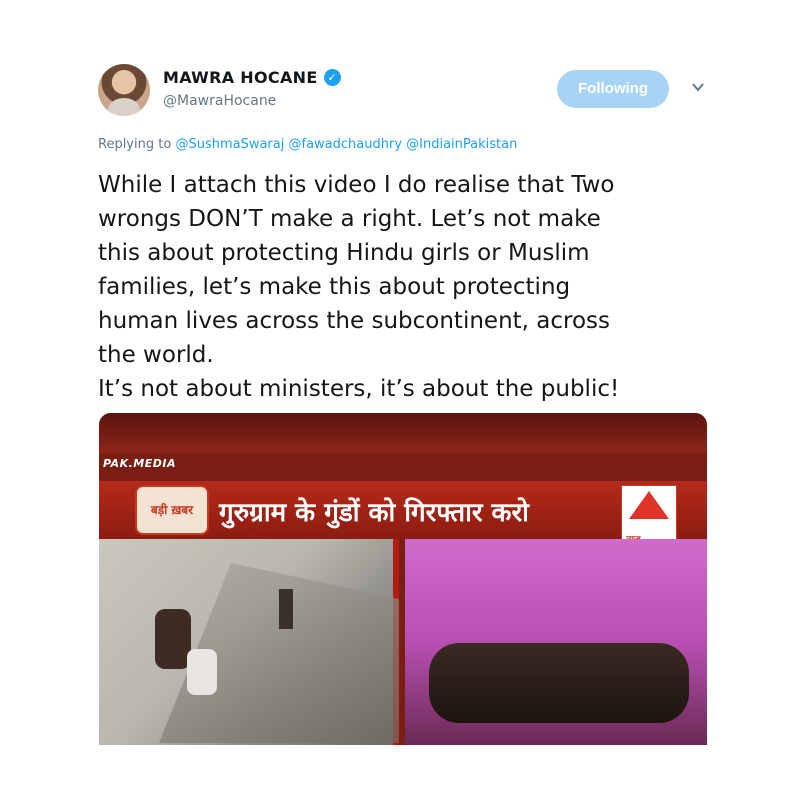 This screenshot has height=800, width=800. Describe the element at coordinates (649, 505) in the screenshot. I see `channel-logo-icon` at that location.